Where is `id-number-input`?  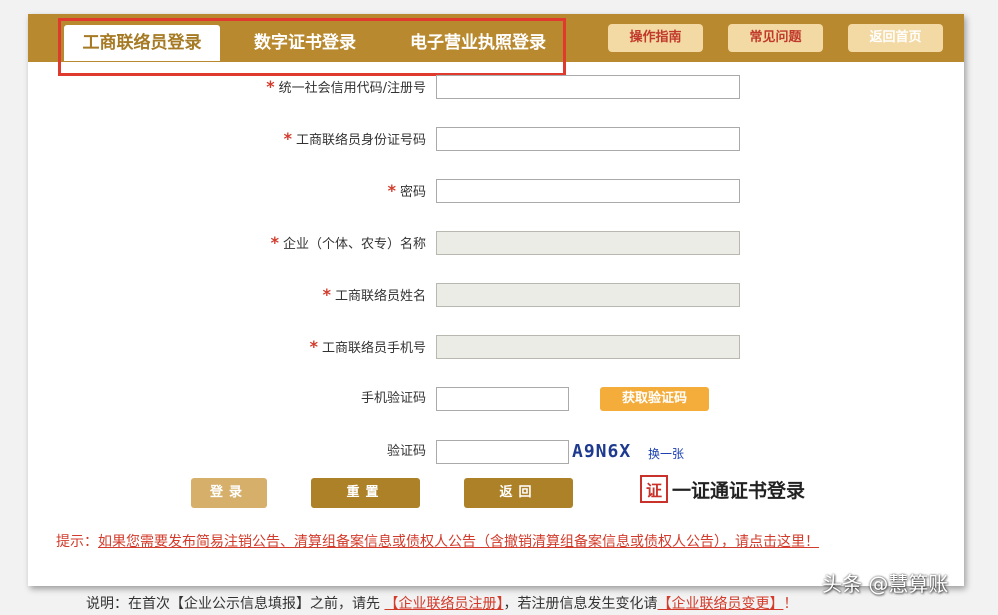
id-number-input is located at coordinates (588, 139).